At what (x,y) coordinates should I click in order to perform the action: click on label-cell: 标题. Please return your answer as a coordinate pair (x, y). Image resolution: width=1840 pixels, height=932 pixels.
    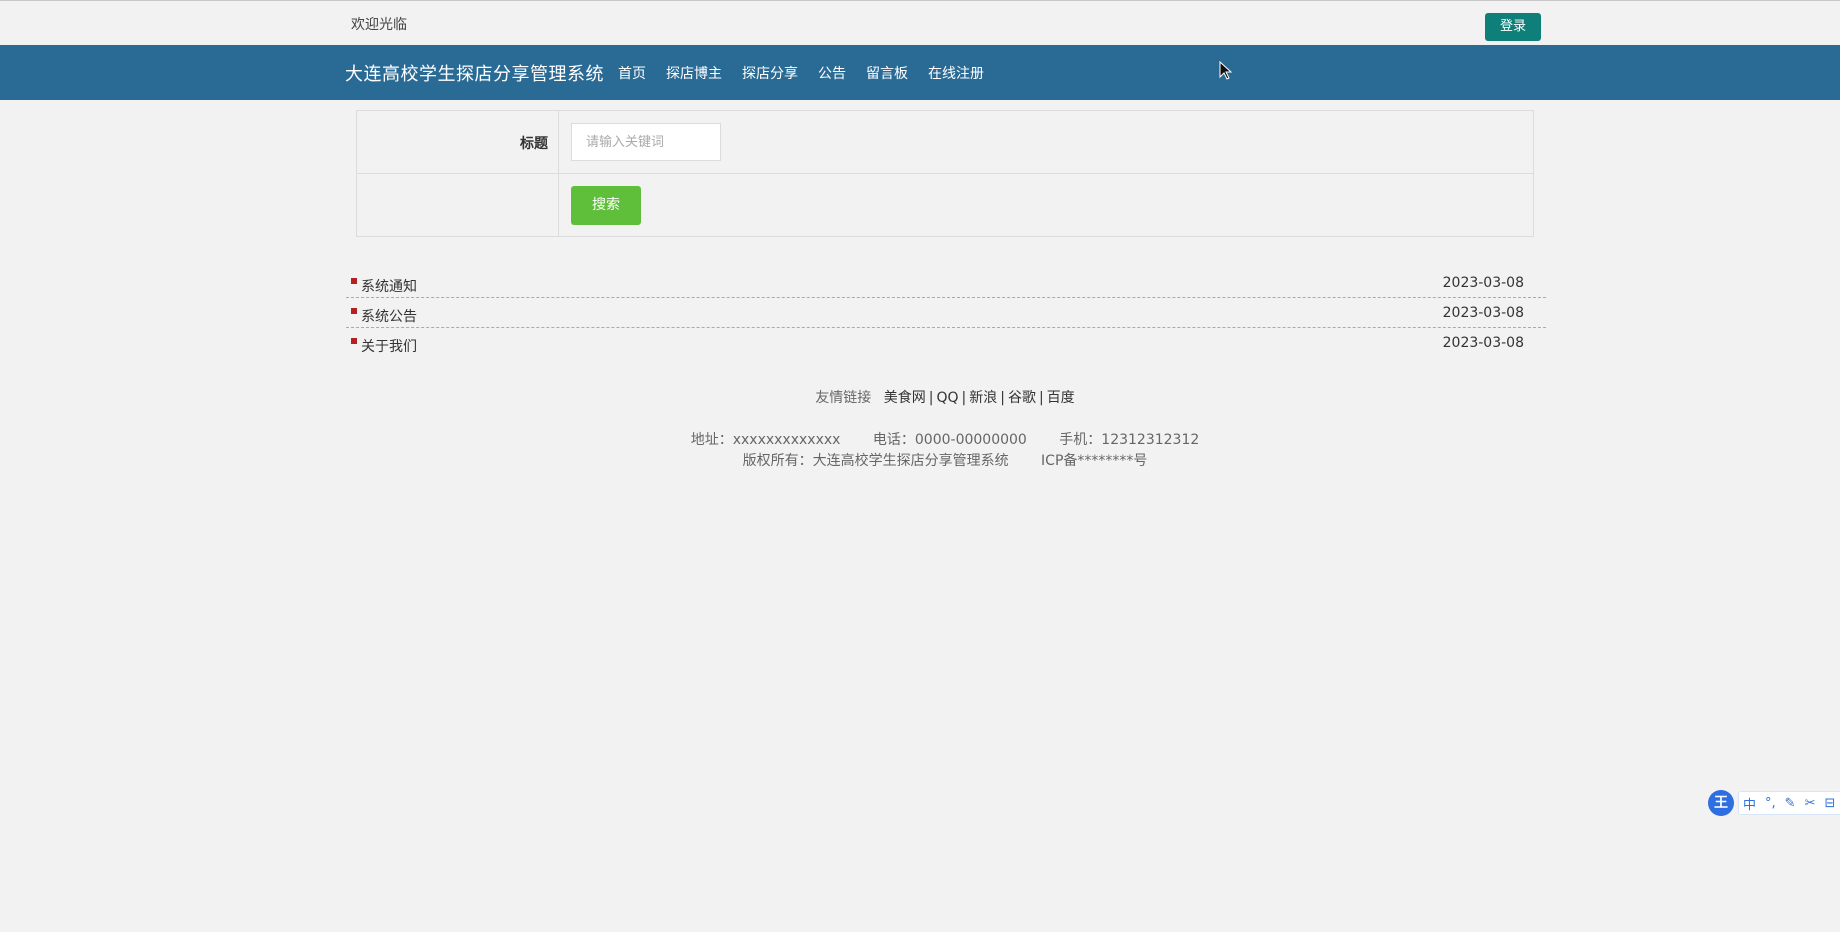
    Looking at the image, I should click on (458, 142).